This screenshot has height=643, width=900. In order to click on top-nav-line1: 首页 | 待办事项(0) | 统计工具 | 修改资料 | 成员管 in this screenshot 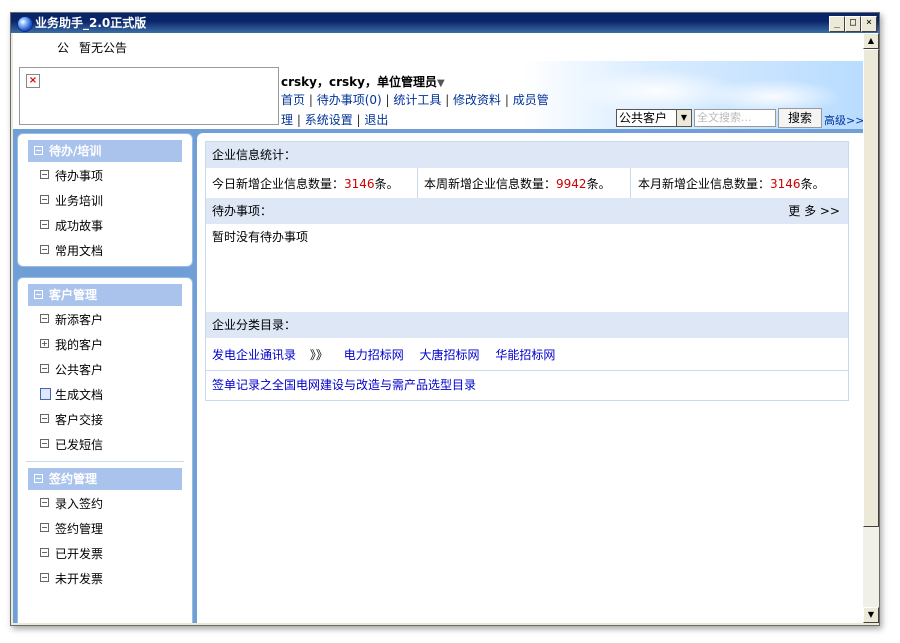, I will do `click(415, 100)`.